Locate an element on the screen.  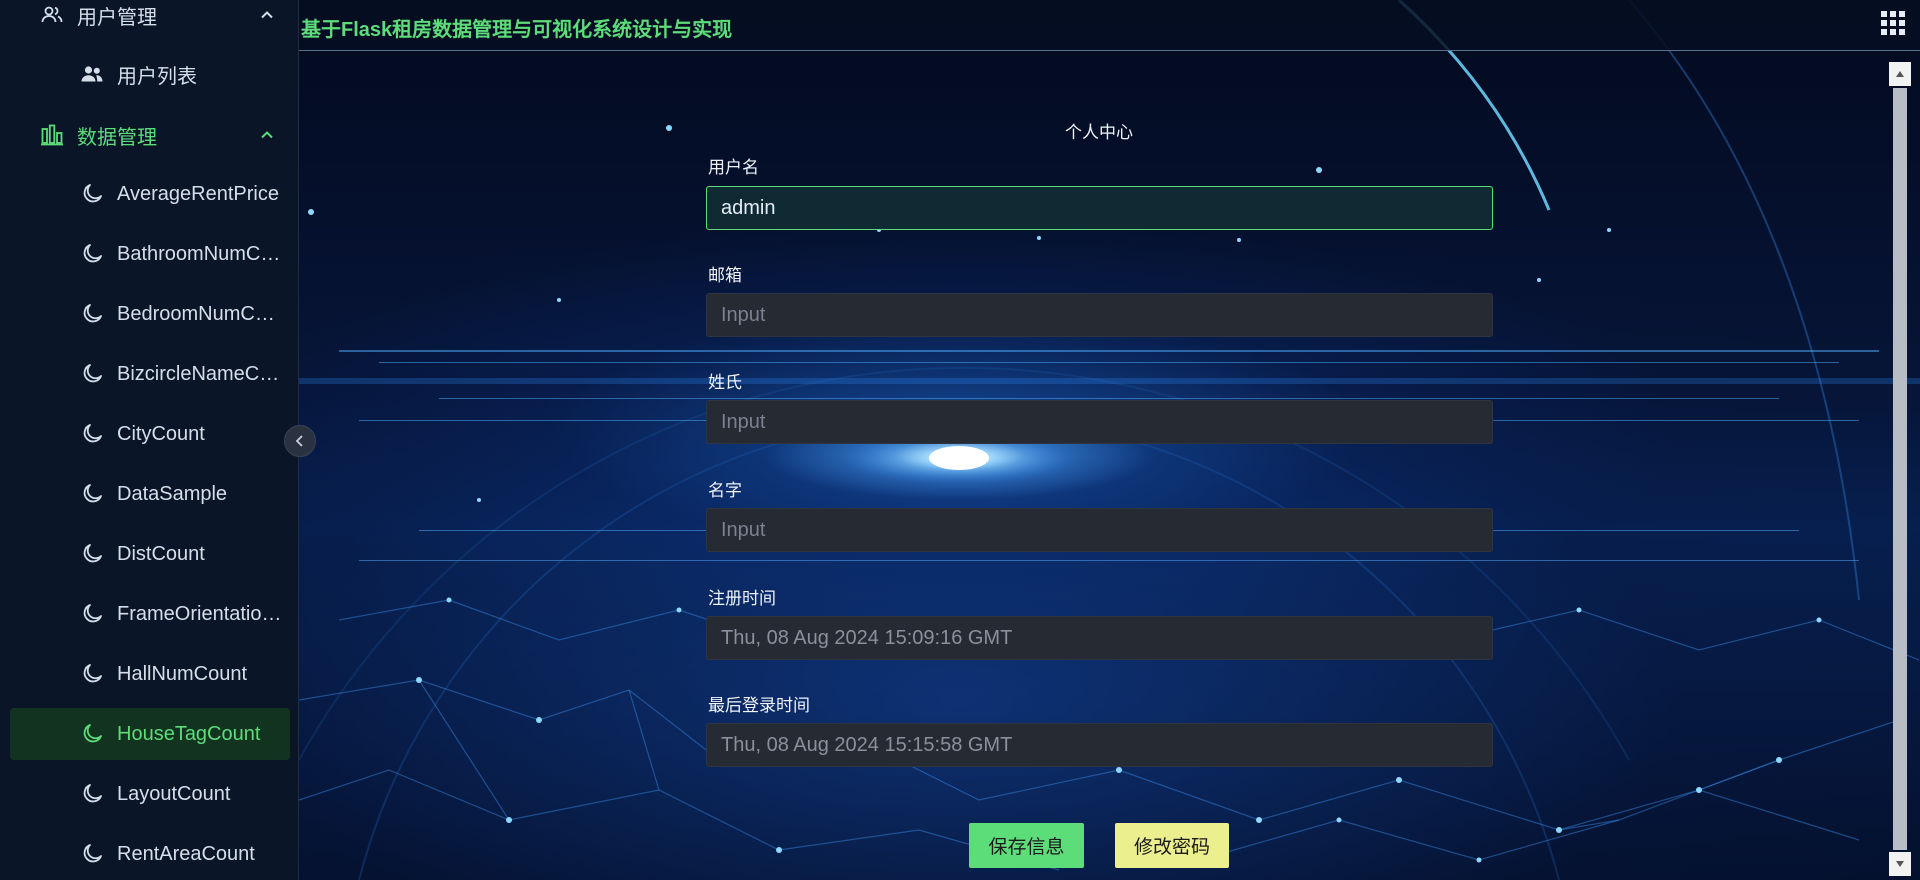
sidebar-item-label: BathroomNumCount is located at coordinates (201, 253).